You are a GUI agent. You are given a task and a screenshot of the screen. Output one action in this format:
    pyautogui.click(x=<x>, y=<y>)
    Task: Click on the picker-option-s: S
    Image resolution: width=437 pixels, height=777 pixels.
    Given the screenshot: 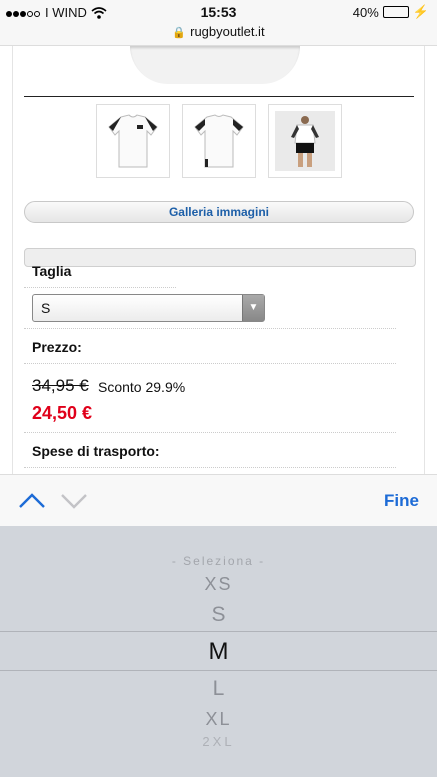 What is the action you would take?
    pyautogui.click(x=218, y=615)
    